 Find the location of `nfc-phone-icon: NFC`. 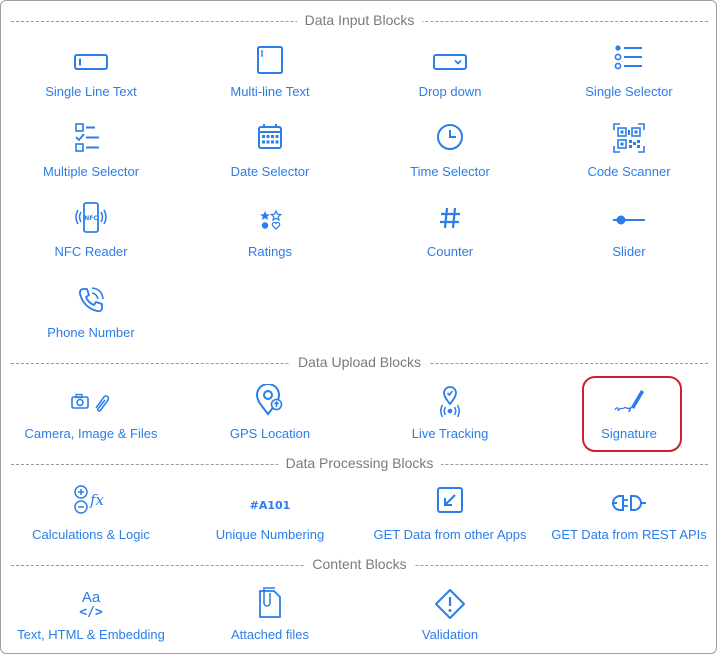

nfc-phone-icon: NFC is located at coordinates (91, 222).